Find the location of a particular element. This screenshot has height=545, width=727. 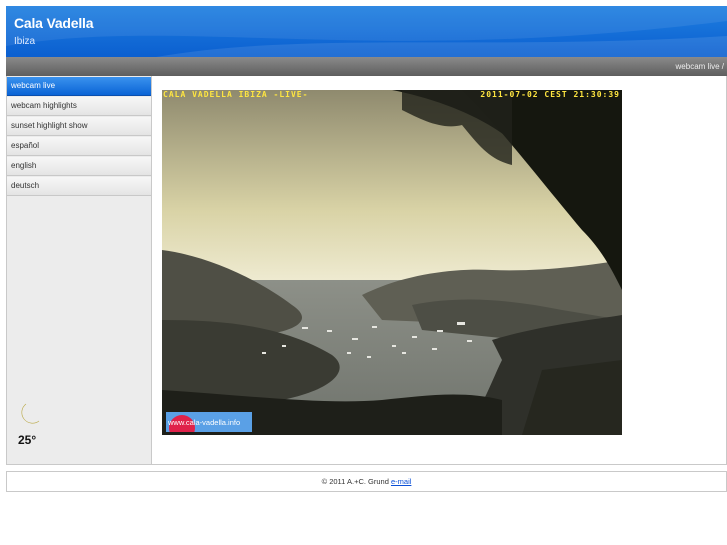

sidebar-item-deutsch: deutsch is located at coordinates (79, 186).